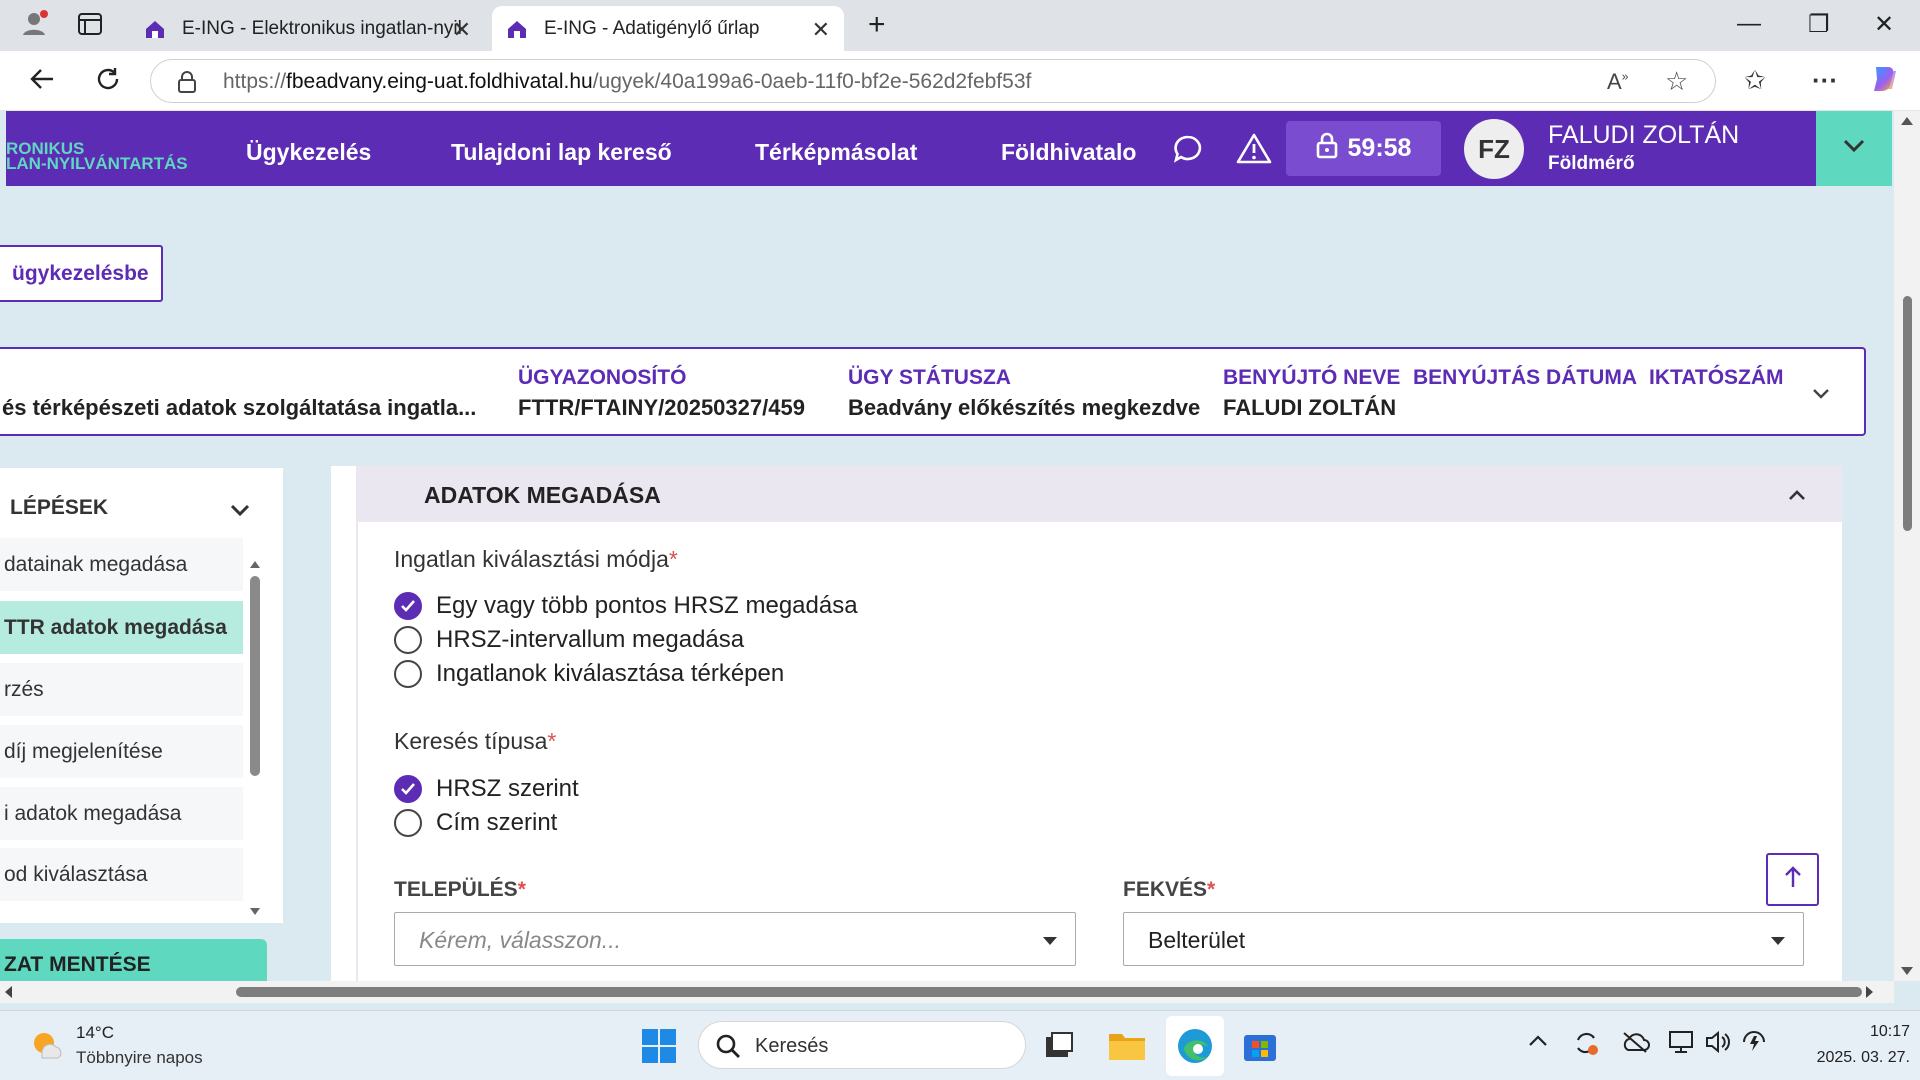 This screenshot has width=1920, height=1080. What do you see at coordinates (1886, 82) in the screenshot?
I see `copilot-icon` at bounding box center [1886, 82].